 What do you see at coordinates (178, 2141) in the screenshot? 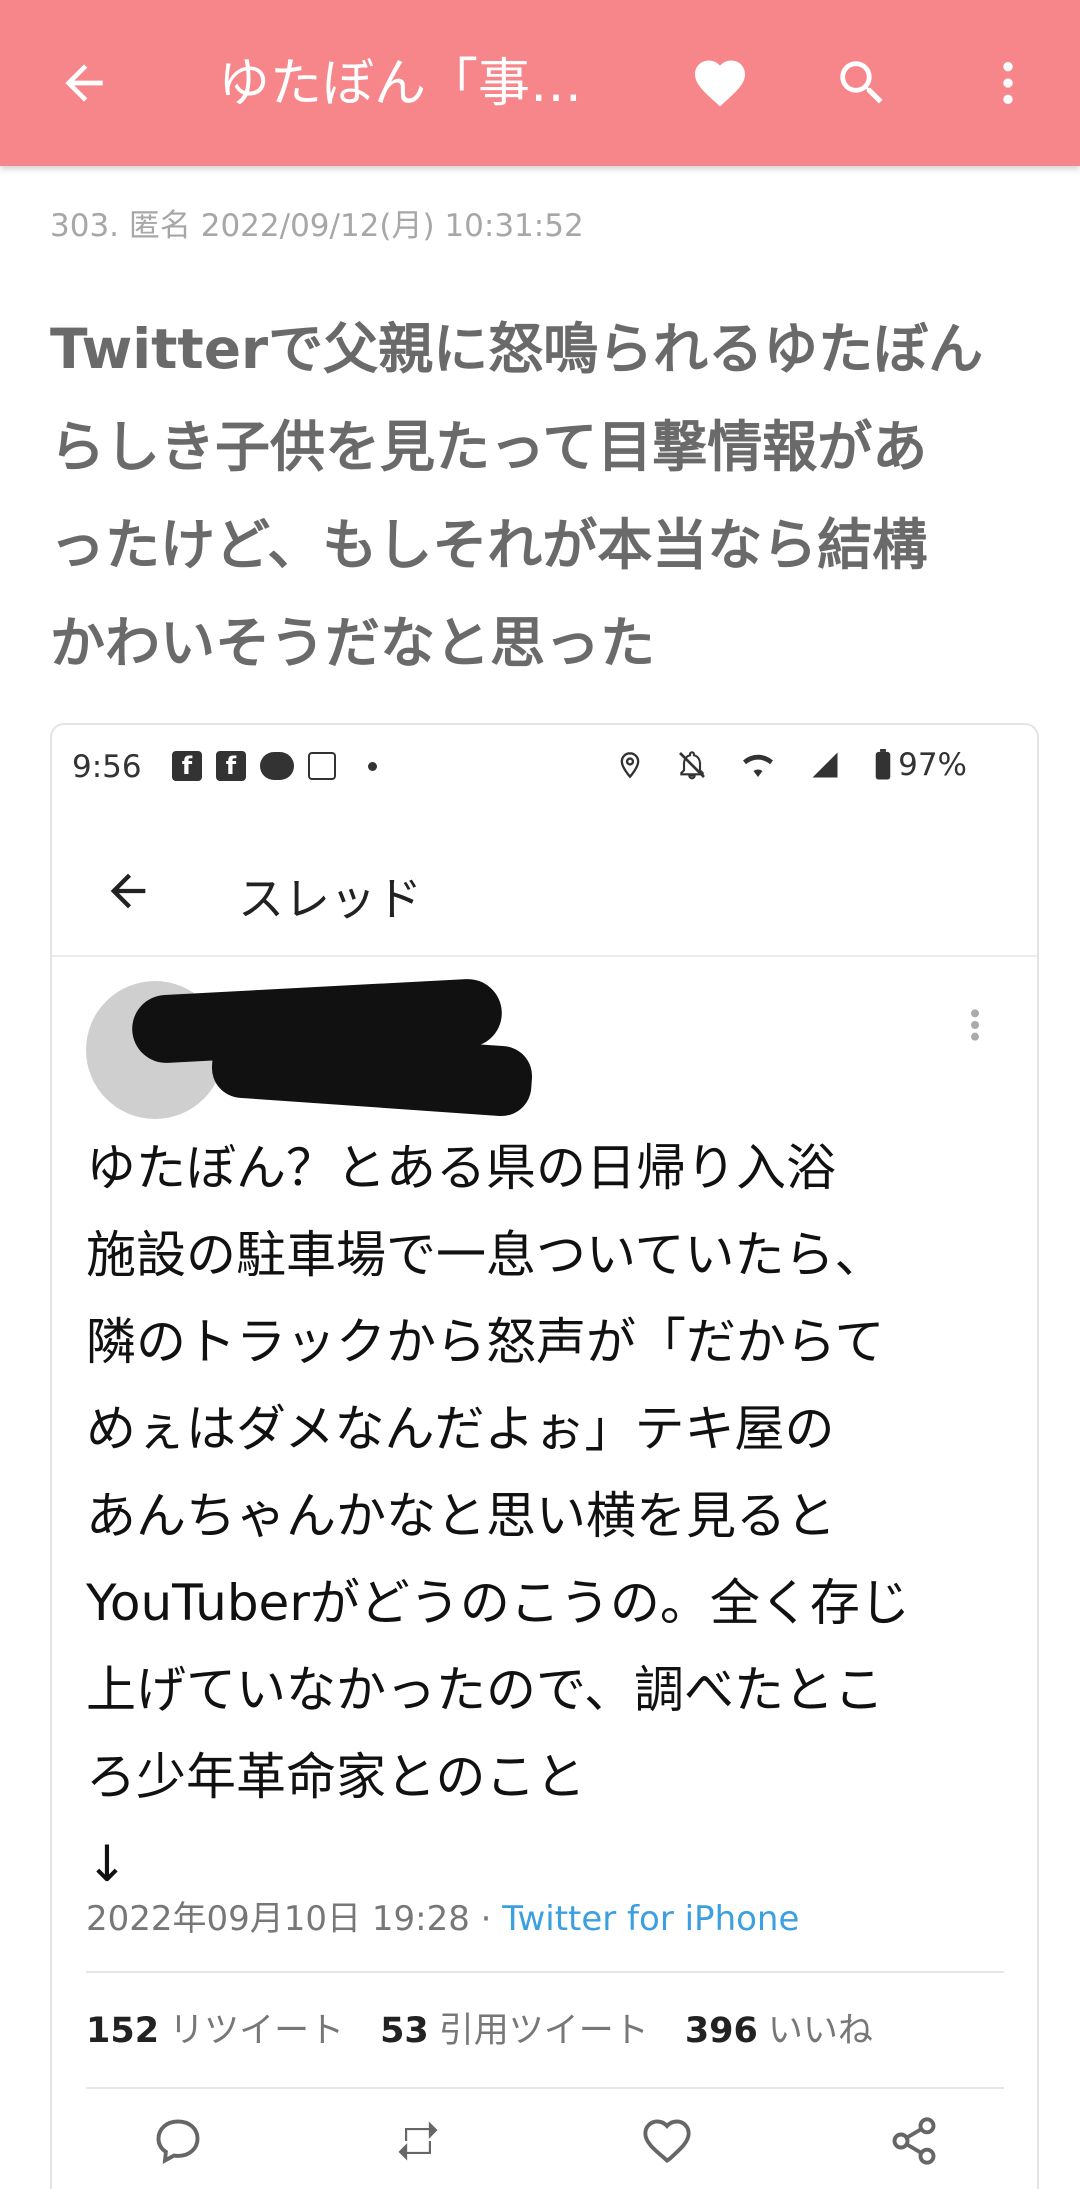
I see `reply-icon` at bounding box center [178, 2141].